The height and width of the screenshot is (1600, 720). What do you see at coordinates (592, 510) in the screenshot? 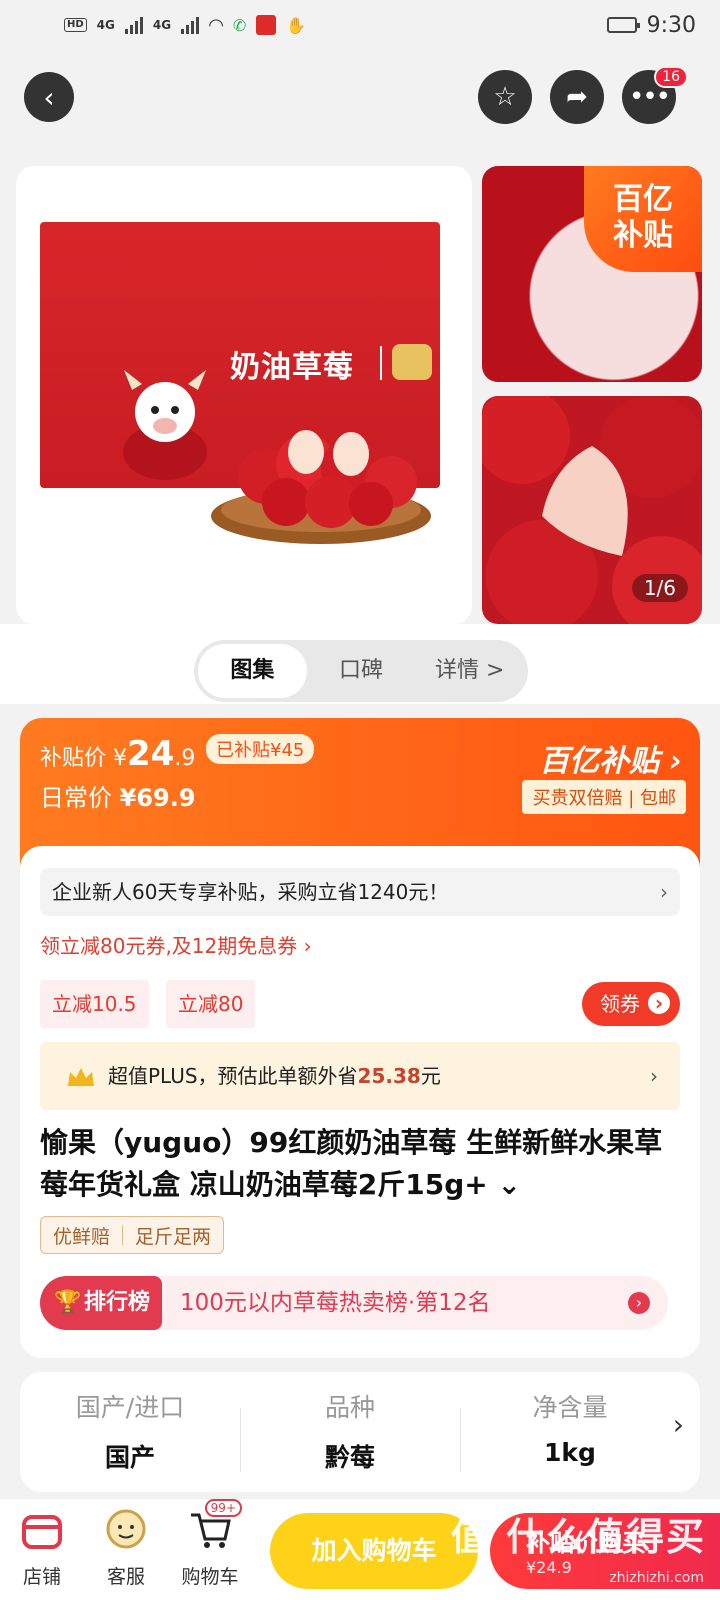
I see `thumbnail-image-2: 1/6` at bounding box center [592, 510].